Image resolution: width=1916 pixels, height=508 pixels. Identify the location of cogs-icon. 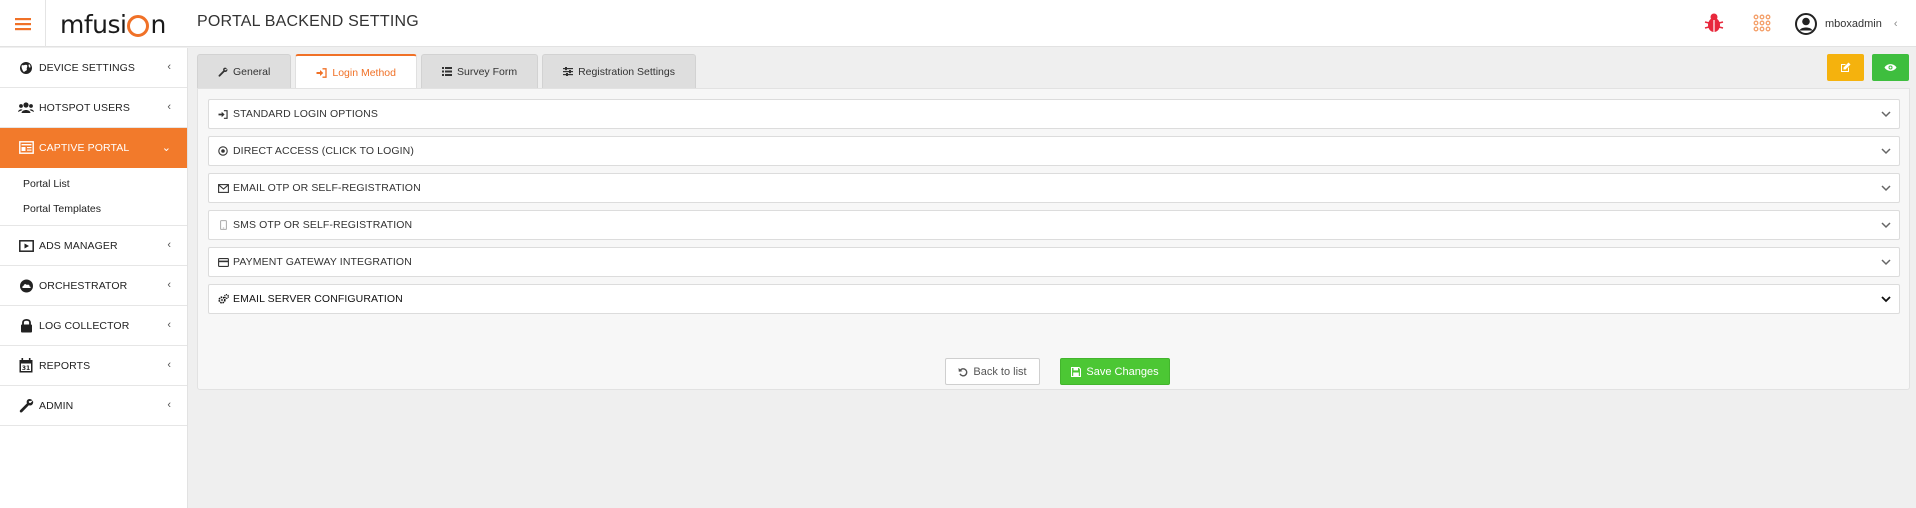
(223, 299).